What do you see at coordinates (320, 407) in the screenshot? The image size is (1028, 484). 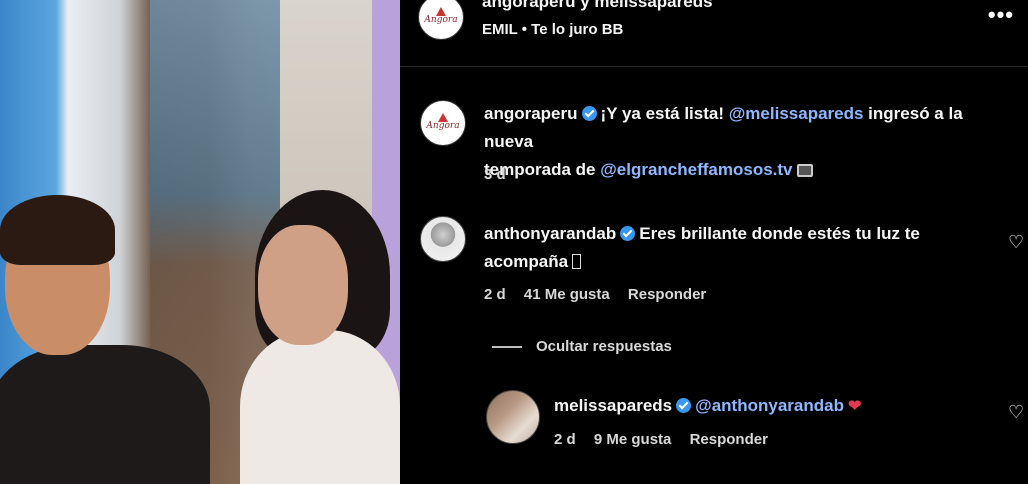 I see `person-right-body` at bounding box center [320, 407].